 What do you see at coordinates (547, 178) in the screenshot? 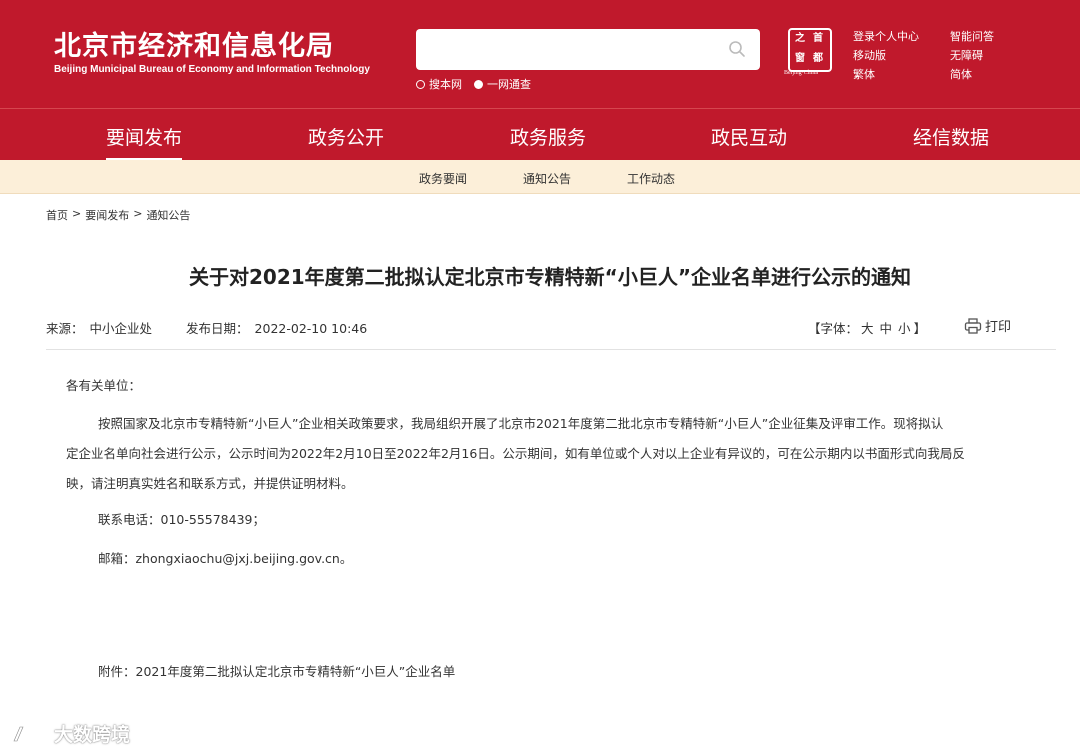
I see `subnav-item-notices: 通知公告` at bounding box center [547, 178].